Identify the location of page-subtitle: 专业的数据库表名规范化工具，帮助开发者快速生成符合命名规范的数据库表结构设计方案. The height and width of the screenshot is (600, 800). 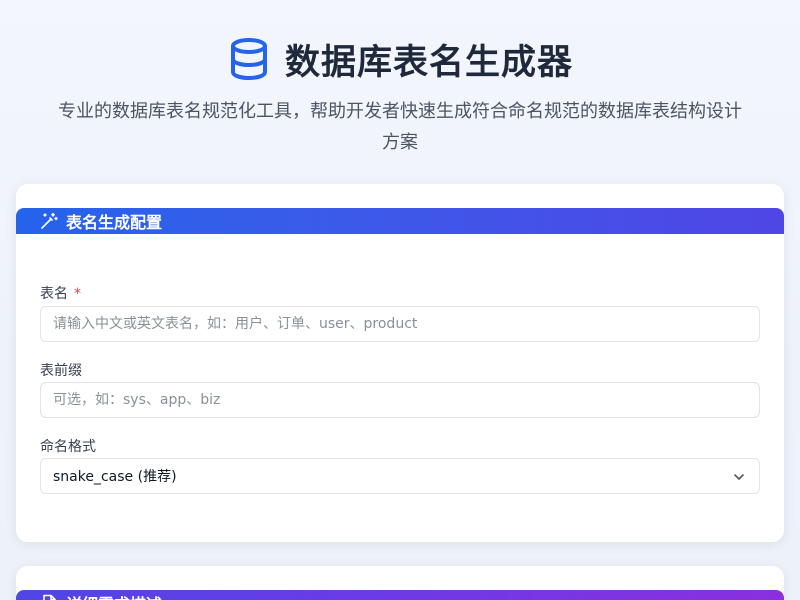
(400, 127).